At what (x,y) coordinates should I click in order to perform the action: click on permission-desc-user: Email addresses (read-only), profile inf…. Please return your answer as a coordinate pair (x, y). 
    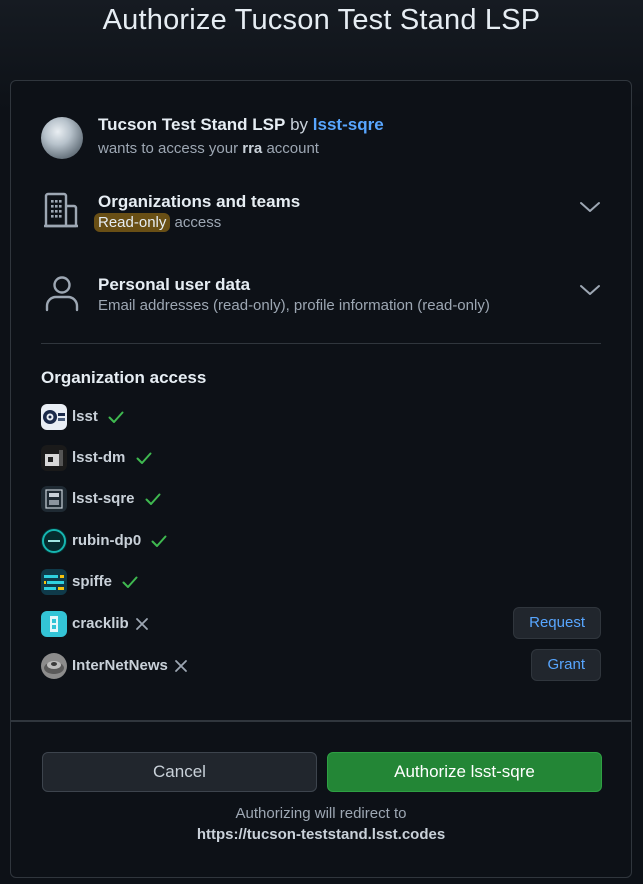
    Looking at the image, I should click on (294, 305).